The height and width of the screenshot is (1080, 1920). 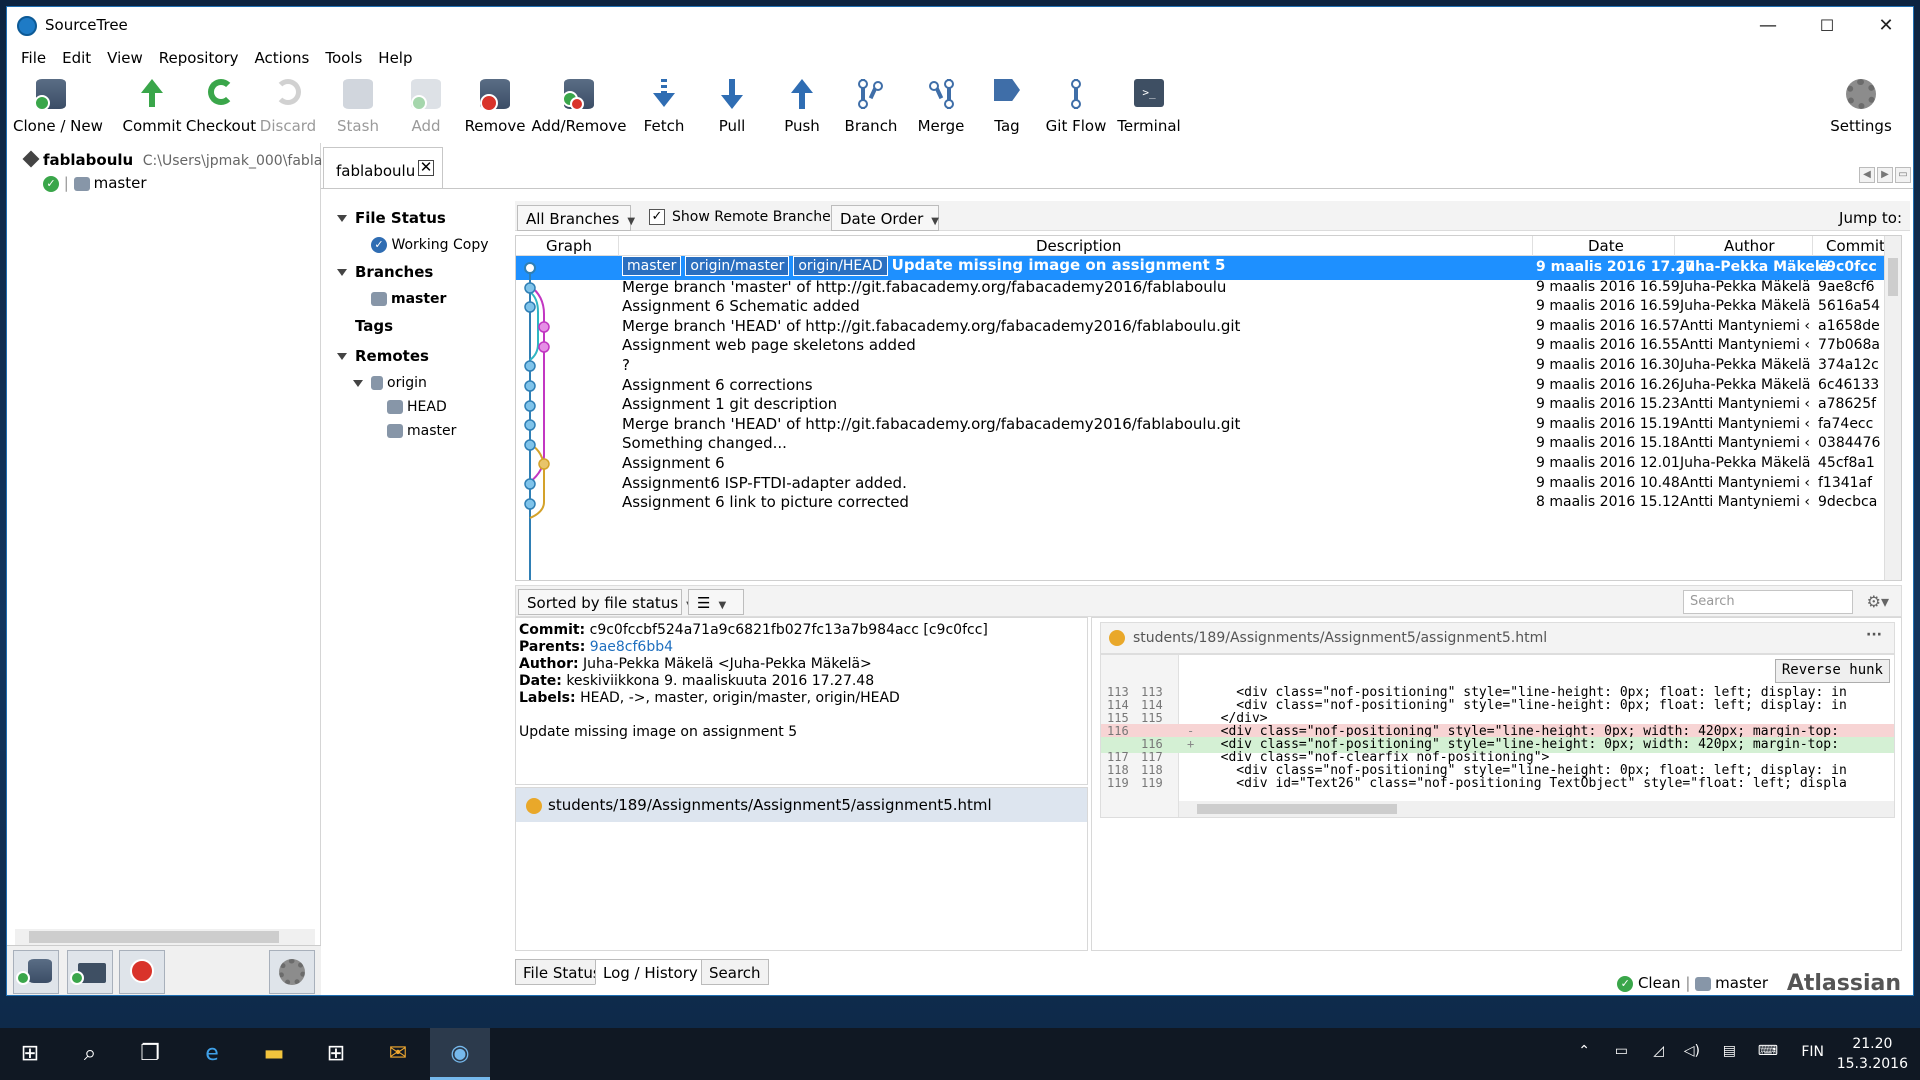 I want to click on diff-horizontal-scrollbar, so click(x=1536, y=809).